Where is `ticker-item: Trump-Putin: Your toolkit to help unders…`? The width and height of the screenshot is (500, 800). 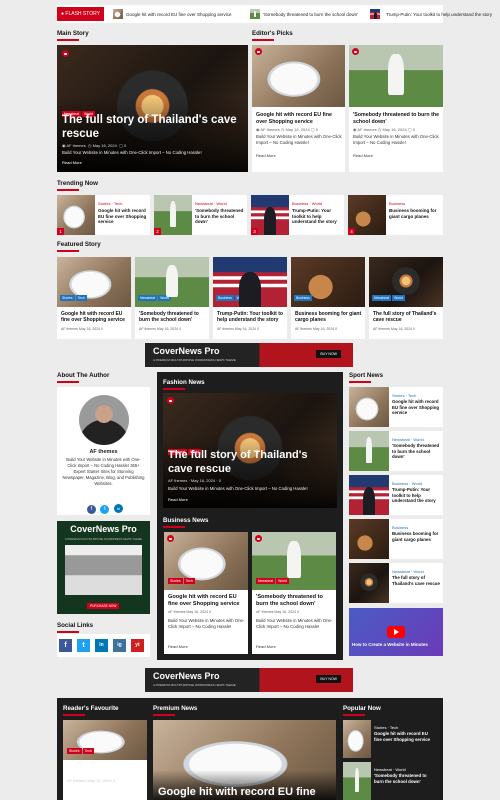
ticker-item: Trump-Putin: Your toolkit to help unders… is located at coordinates (439, 14).